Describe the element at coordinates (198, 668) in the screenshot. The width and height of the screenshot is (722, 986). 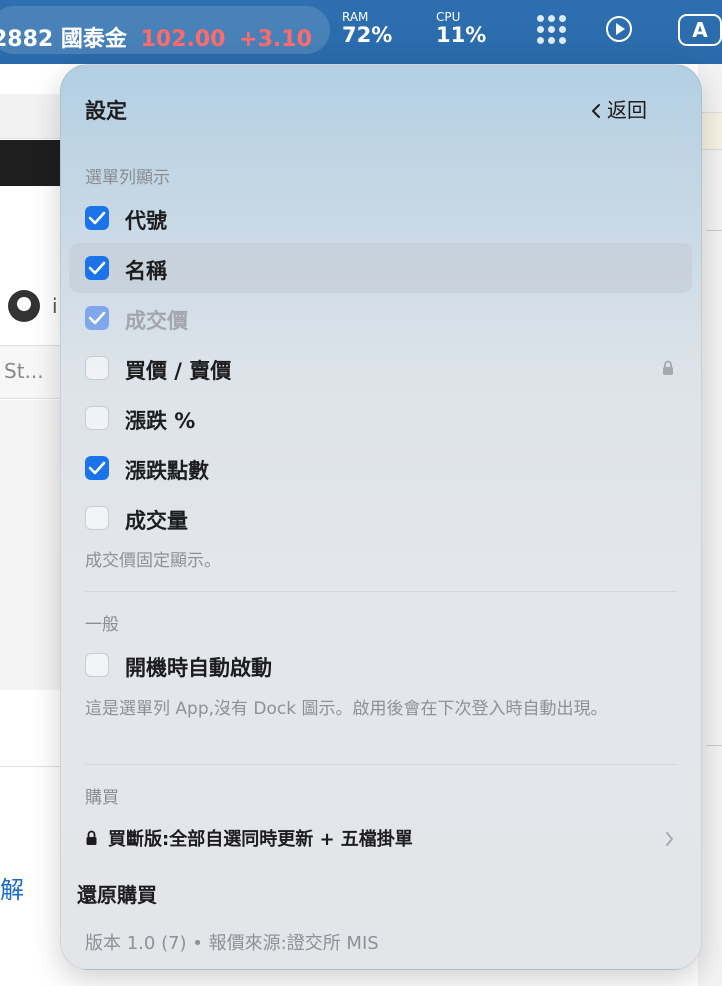
I see `launch-at-login-label: 開機時自動啟動` at that location.